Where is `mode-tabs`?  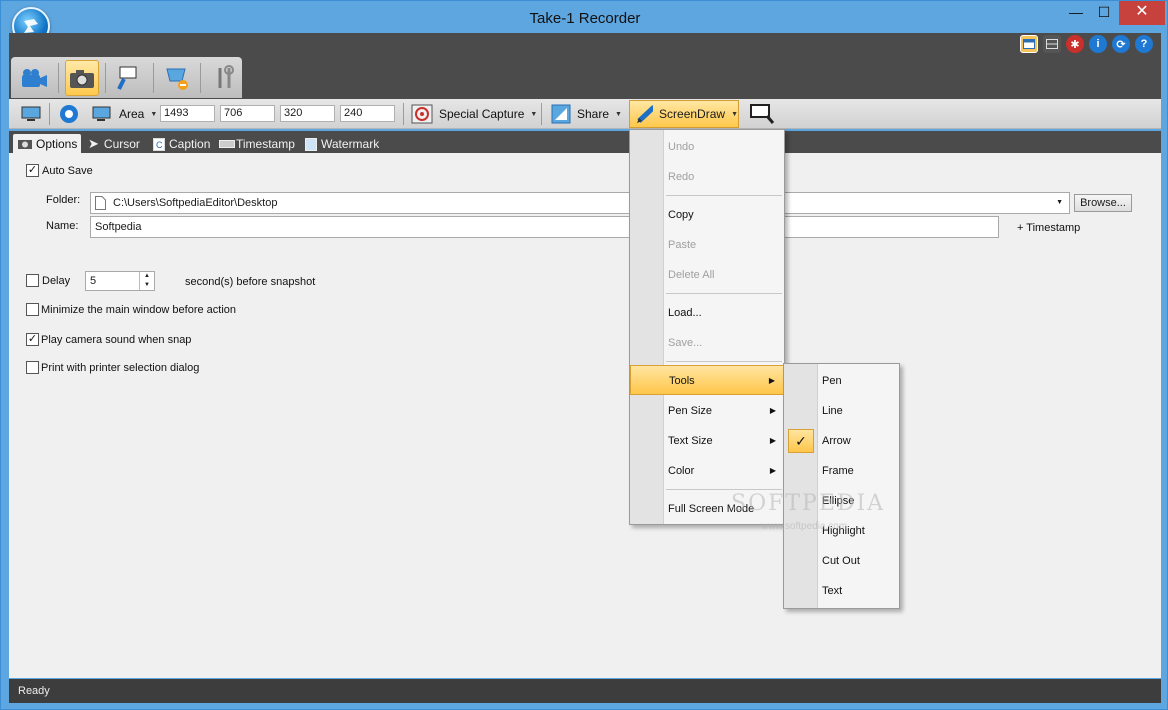
mode-tabs is located at coordinates (126, 77).